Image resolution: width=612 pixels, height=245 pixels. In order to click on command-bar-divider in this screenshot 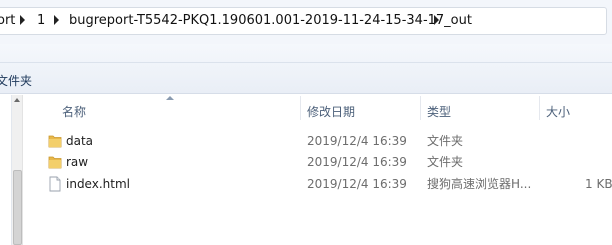, I will do `click(306, 62)`.